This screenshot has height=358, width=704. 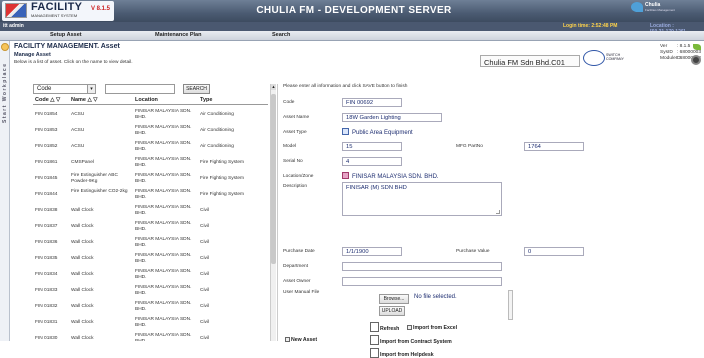 I want to click on purchase-date-label: Purchase Date, so click(x=299, y=251).